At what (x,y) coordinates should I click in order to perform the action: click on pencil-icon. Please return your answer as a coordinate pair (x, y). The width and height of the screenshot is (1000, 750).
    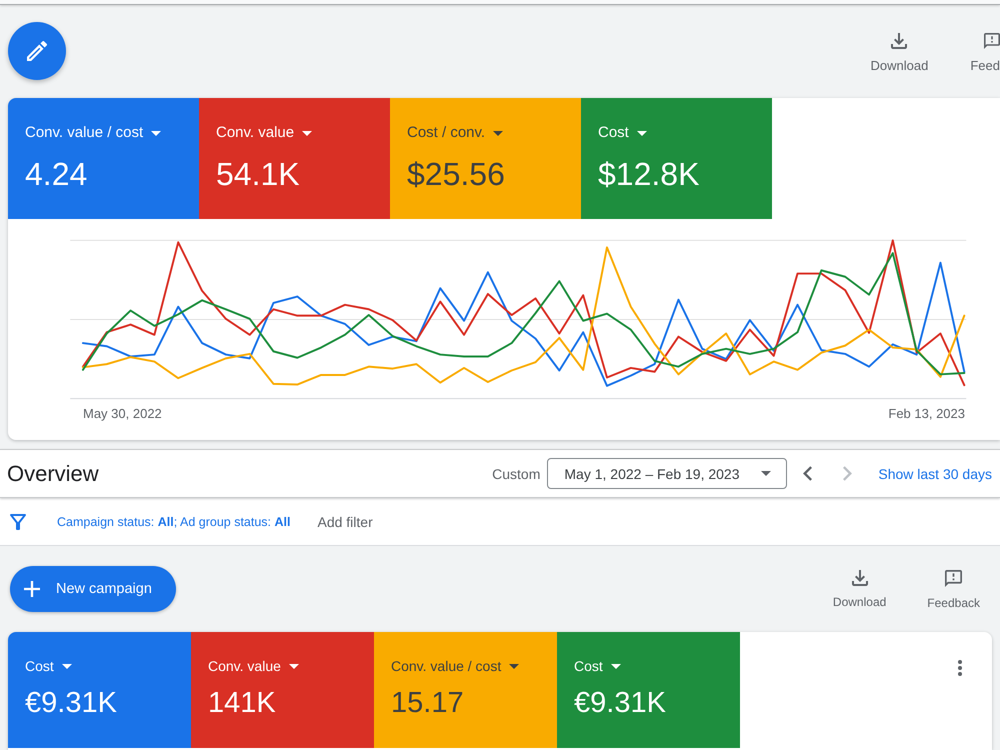
    Looking at the image, I should click on (37, 51).